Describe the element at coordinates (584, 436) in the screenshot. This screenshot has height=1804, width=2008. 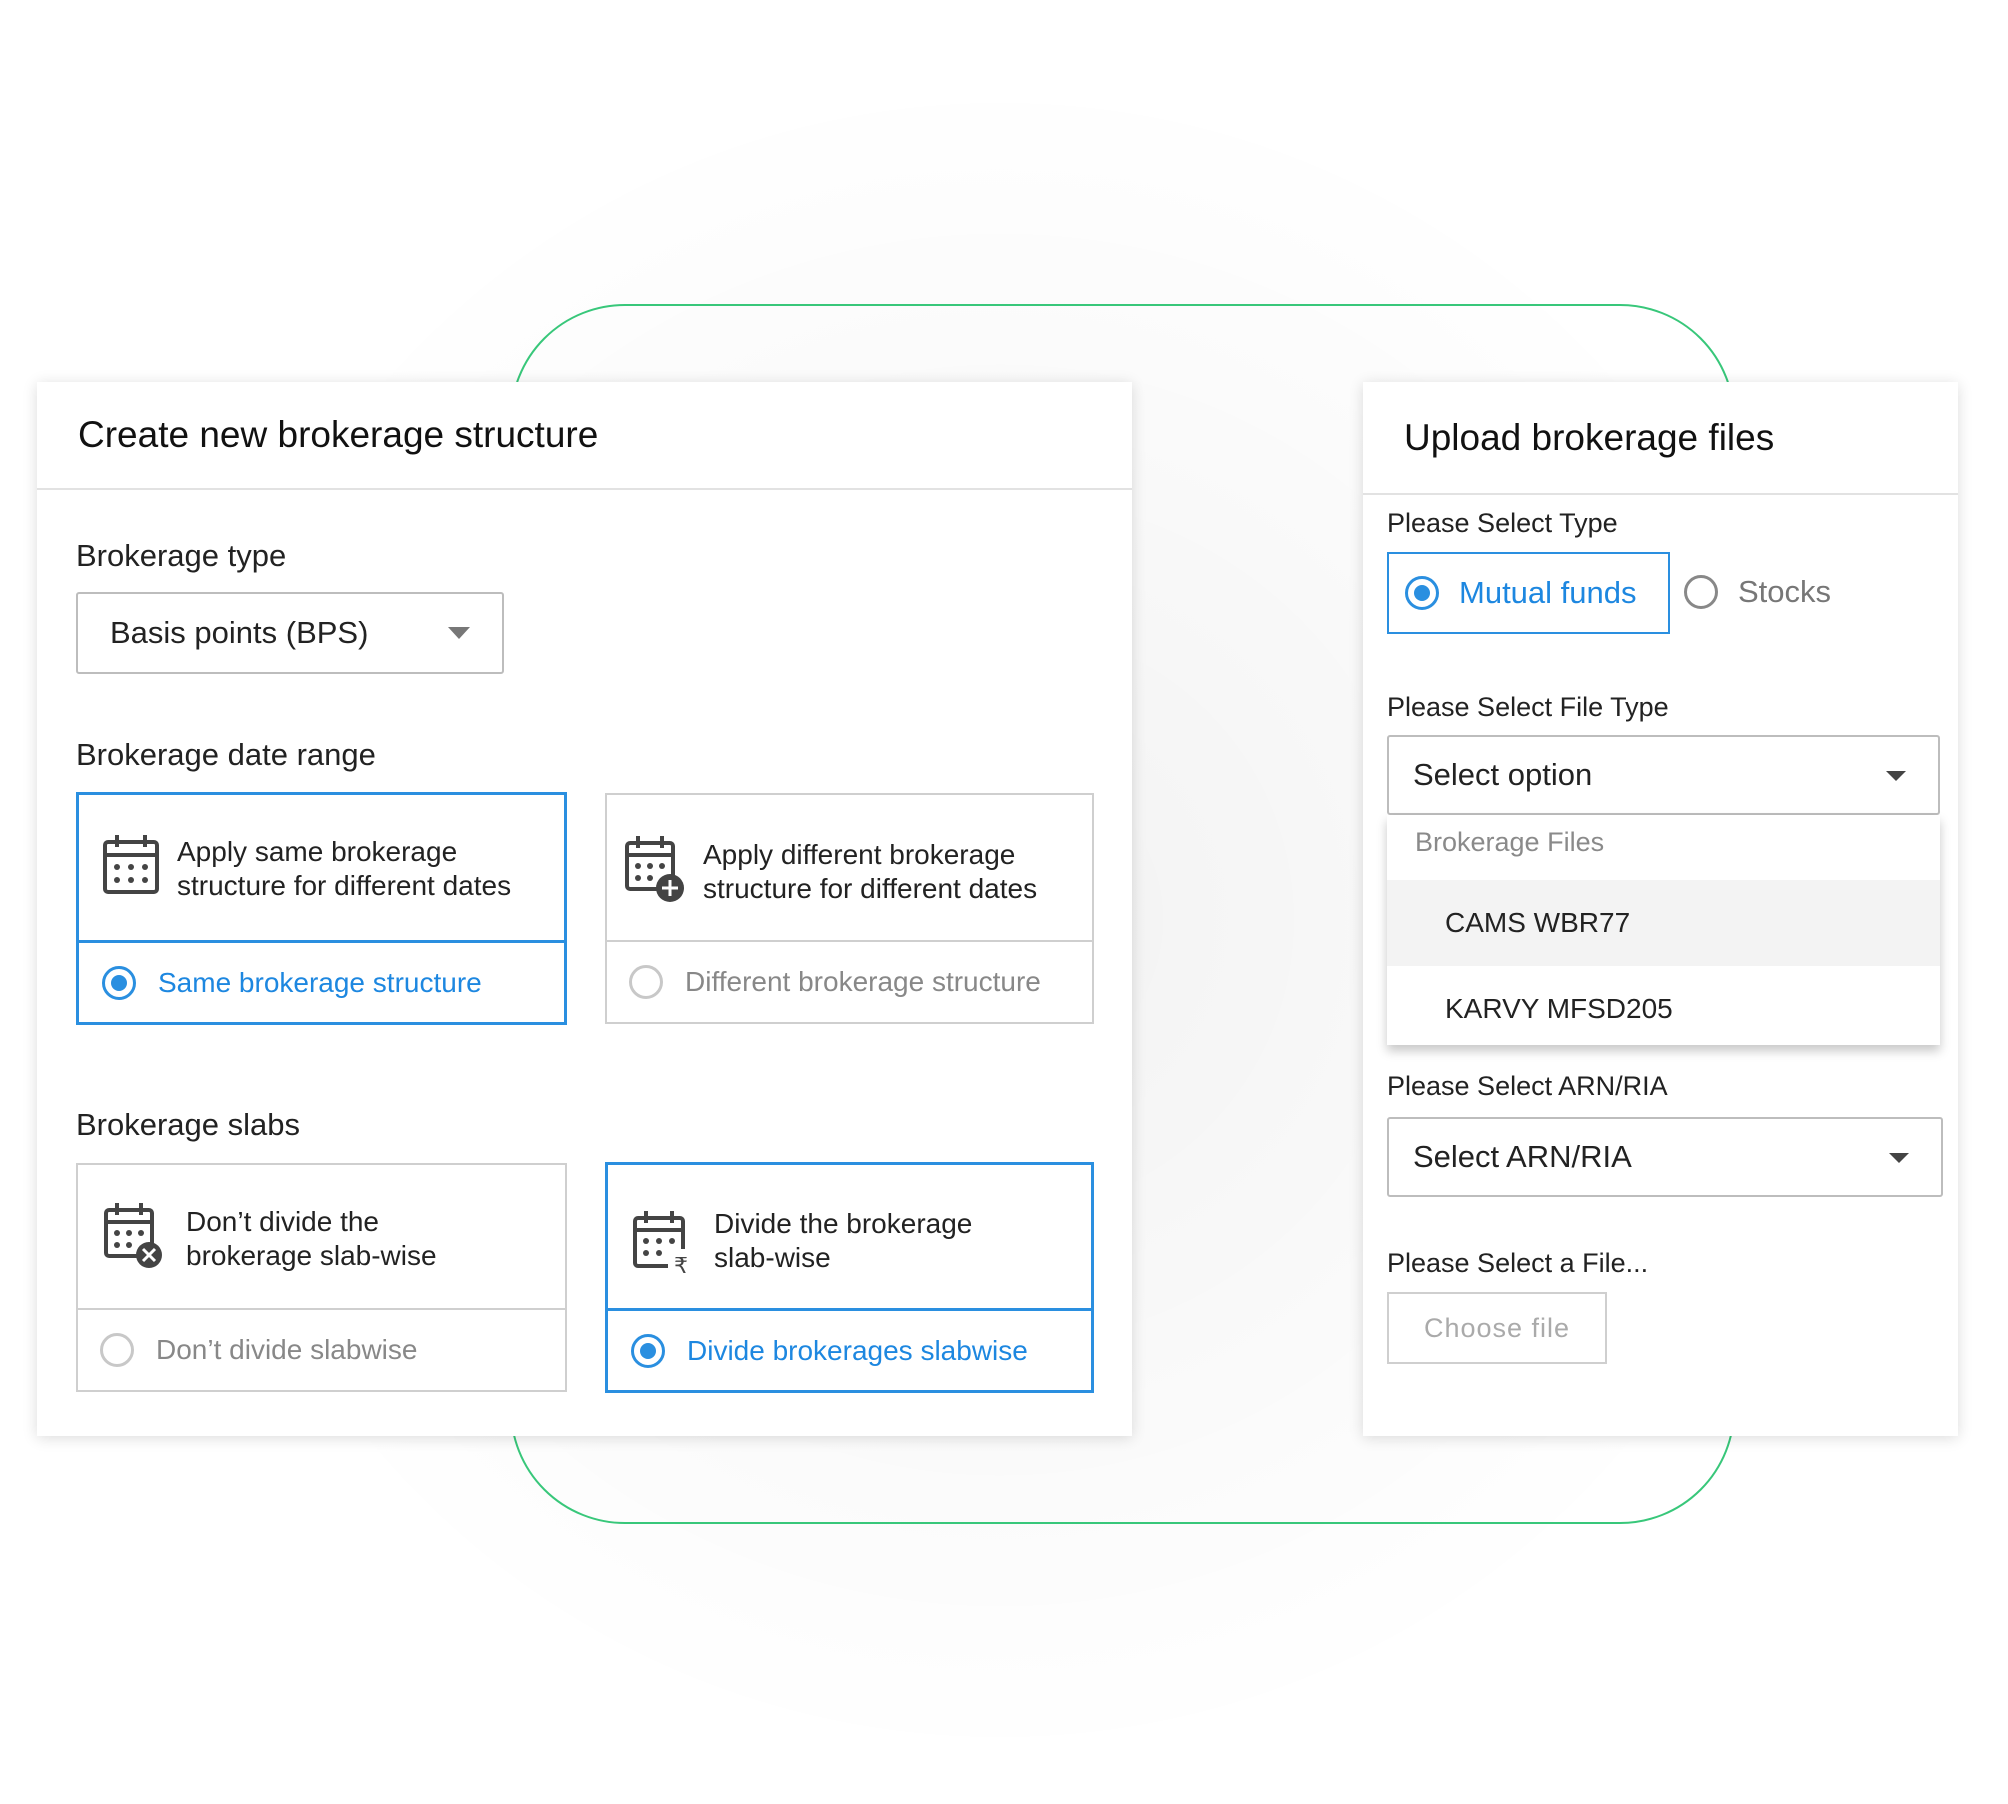
I see `card-title: Create new brokerage structure` at that location.